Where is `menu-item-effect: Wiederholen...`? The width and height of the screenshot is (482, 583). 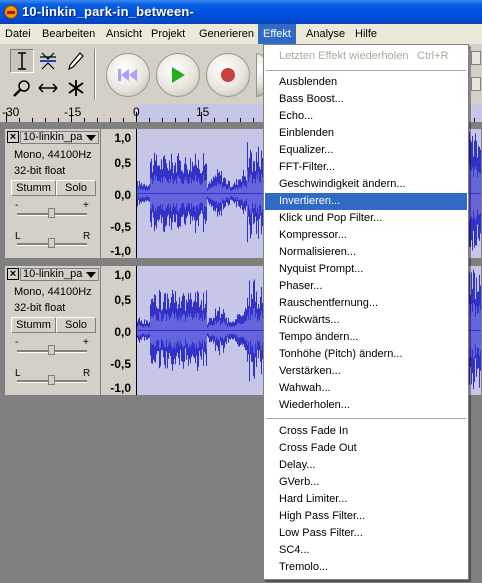 menu-item-effect: Wiederholen... is located at coordinates (366, 405).